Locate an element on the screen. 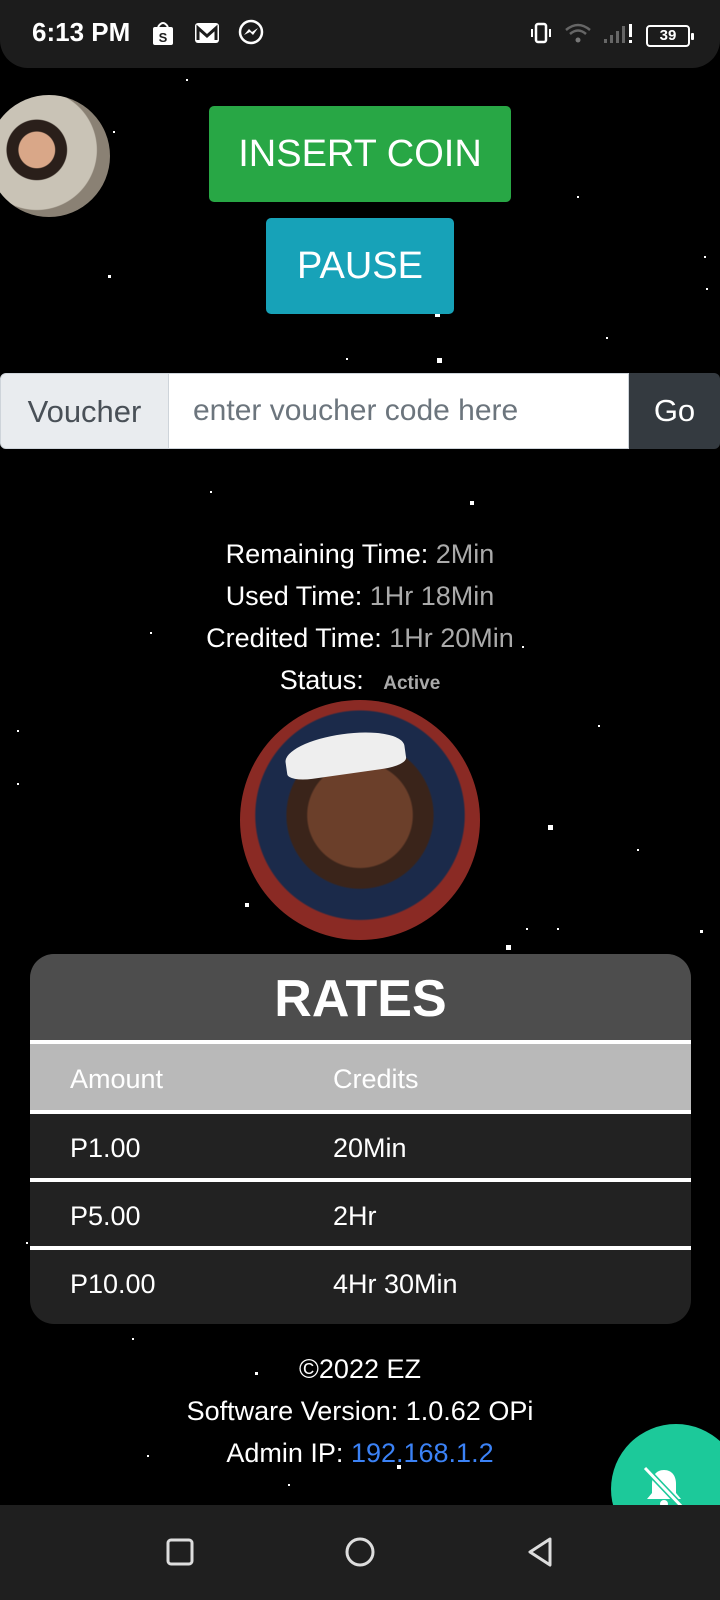  system-icons: 39 is located at coordinates (611, 35).